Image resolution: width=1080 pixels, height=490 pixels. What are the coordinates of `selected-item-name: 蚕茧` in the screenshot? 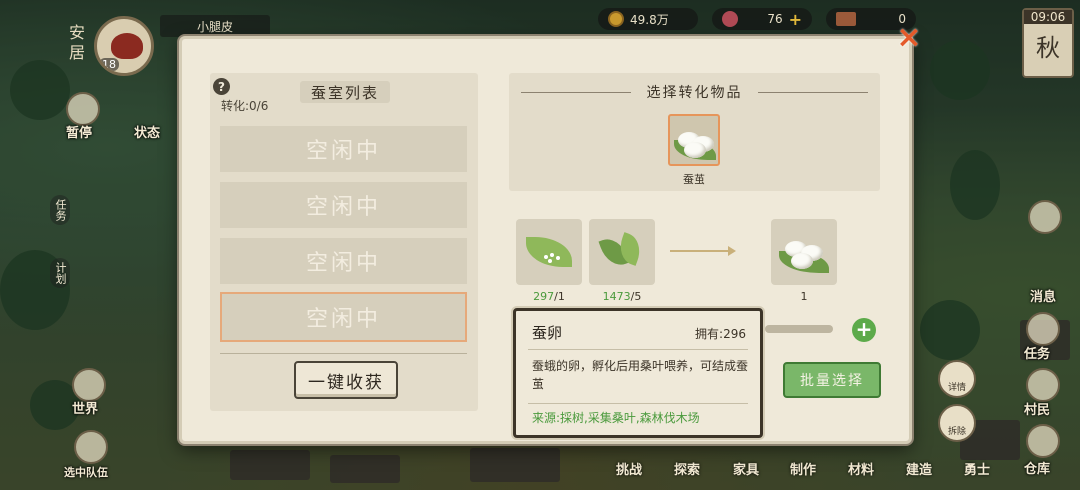 It's located at (694, 179).